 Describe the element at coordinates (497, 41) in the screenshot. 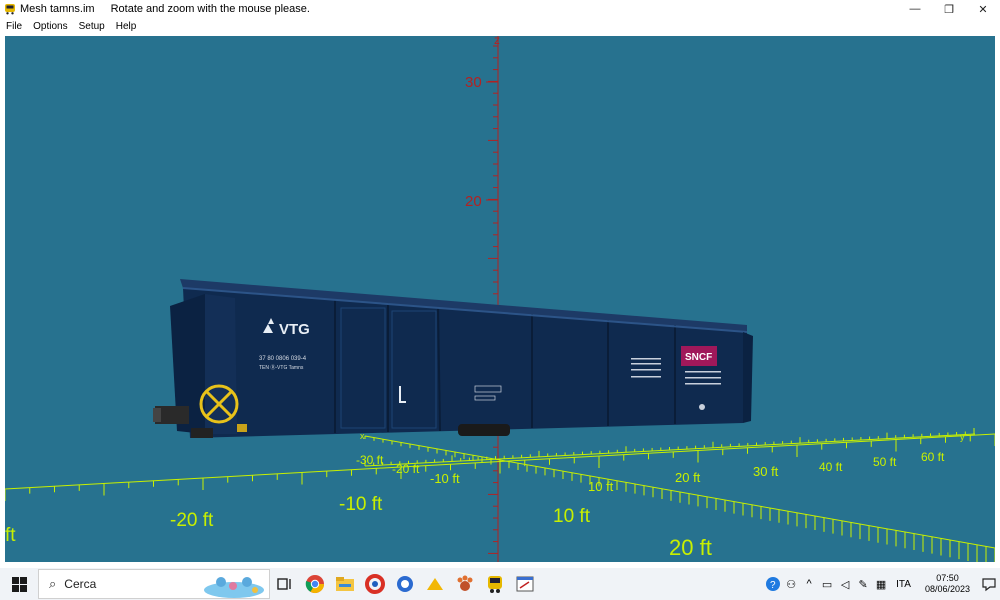

I see `z-axis-letter: z` at that location.